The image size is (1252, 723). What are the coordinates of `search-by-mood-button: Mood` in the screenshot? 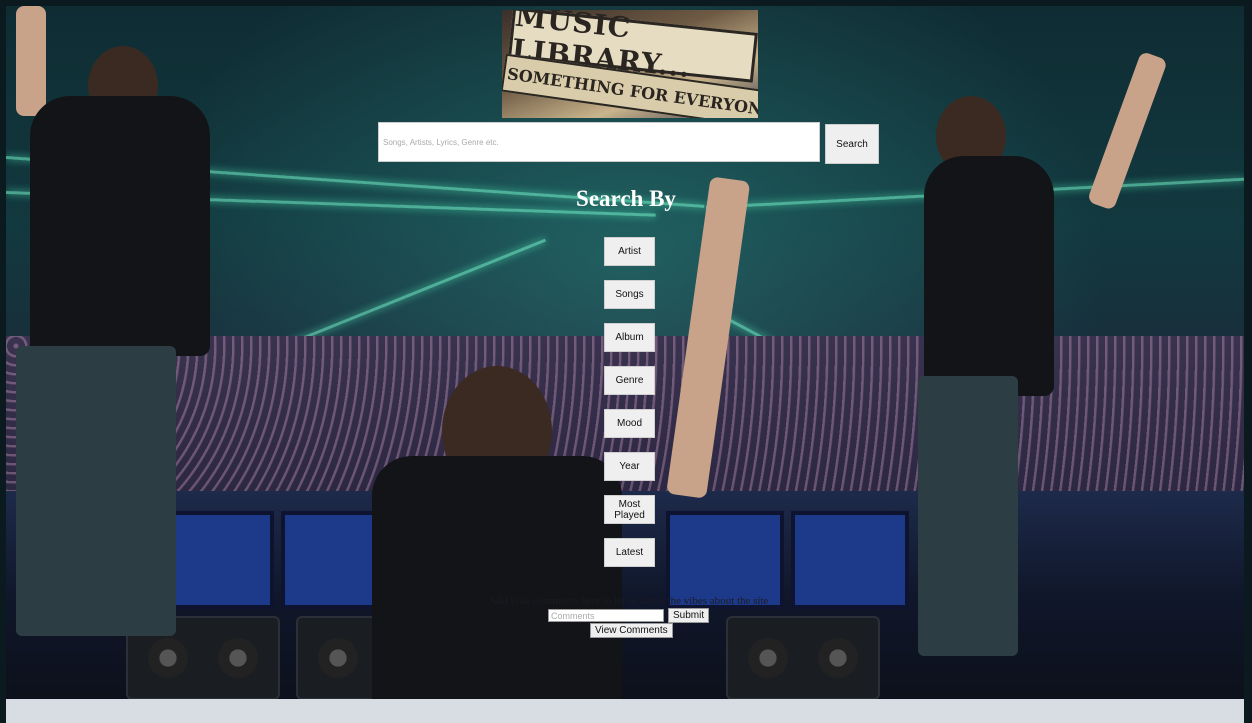 It's located at (629, 423).